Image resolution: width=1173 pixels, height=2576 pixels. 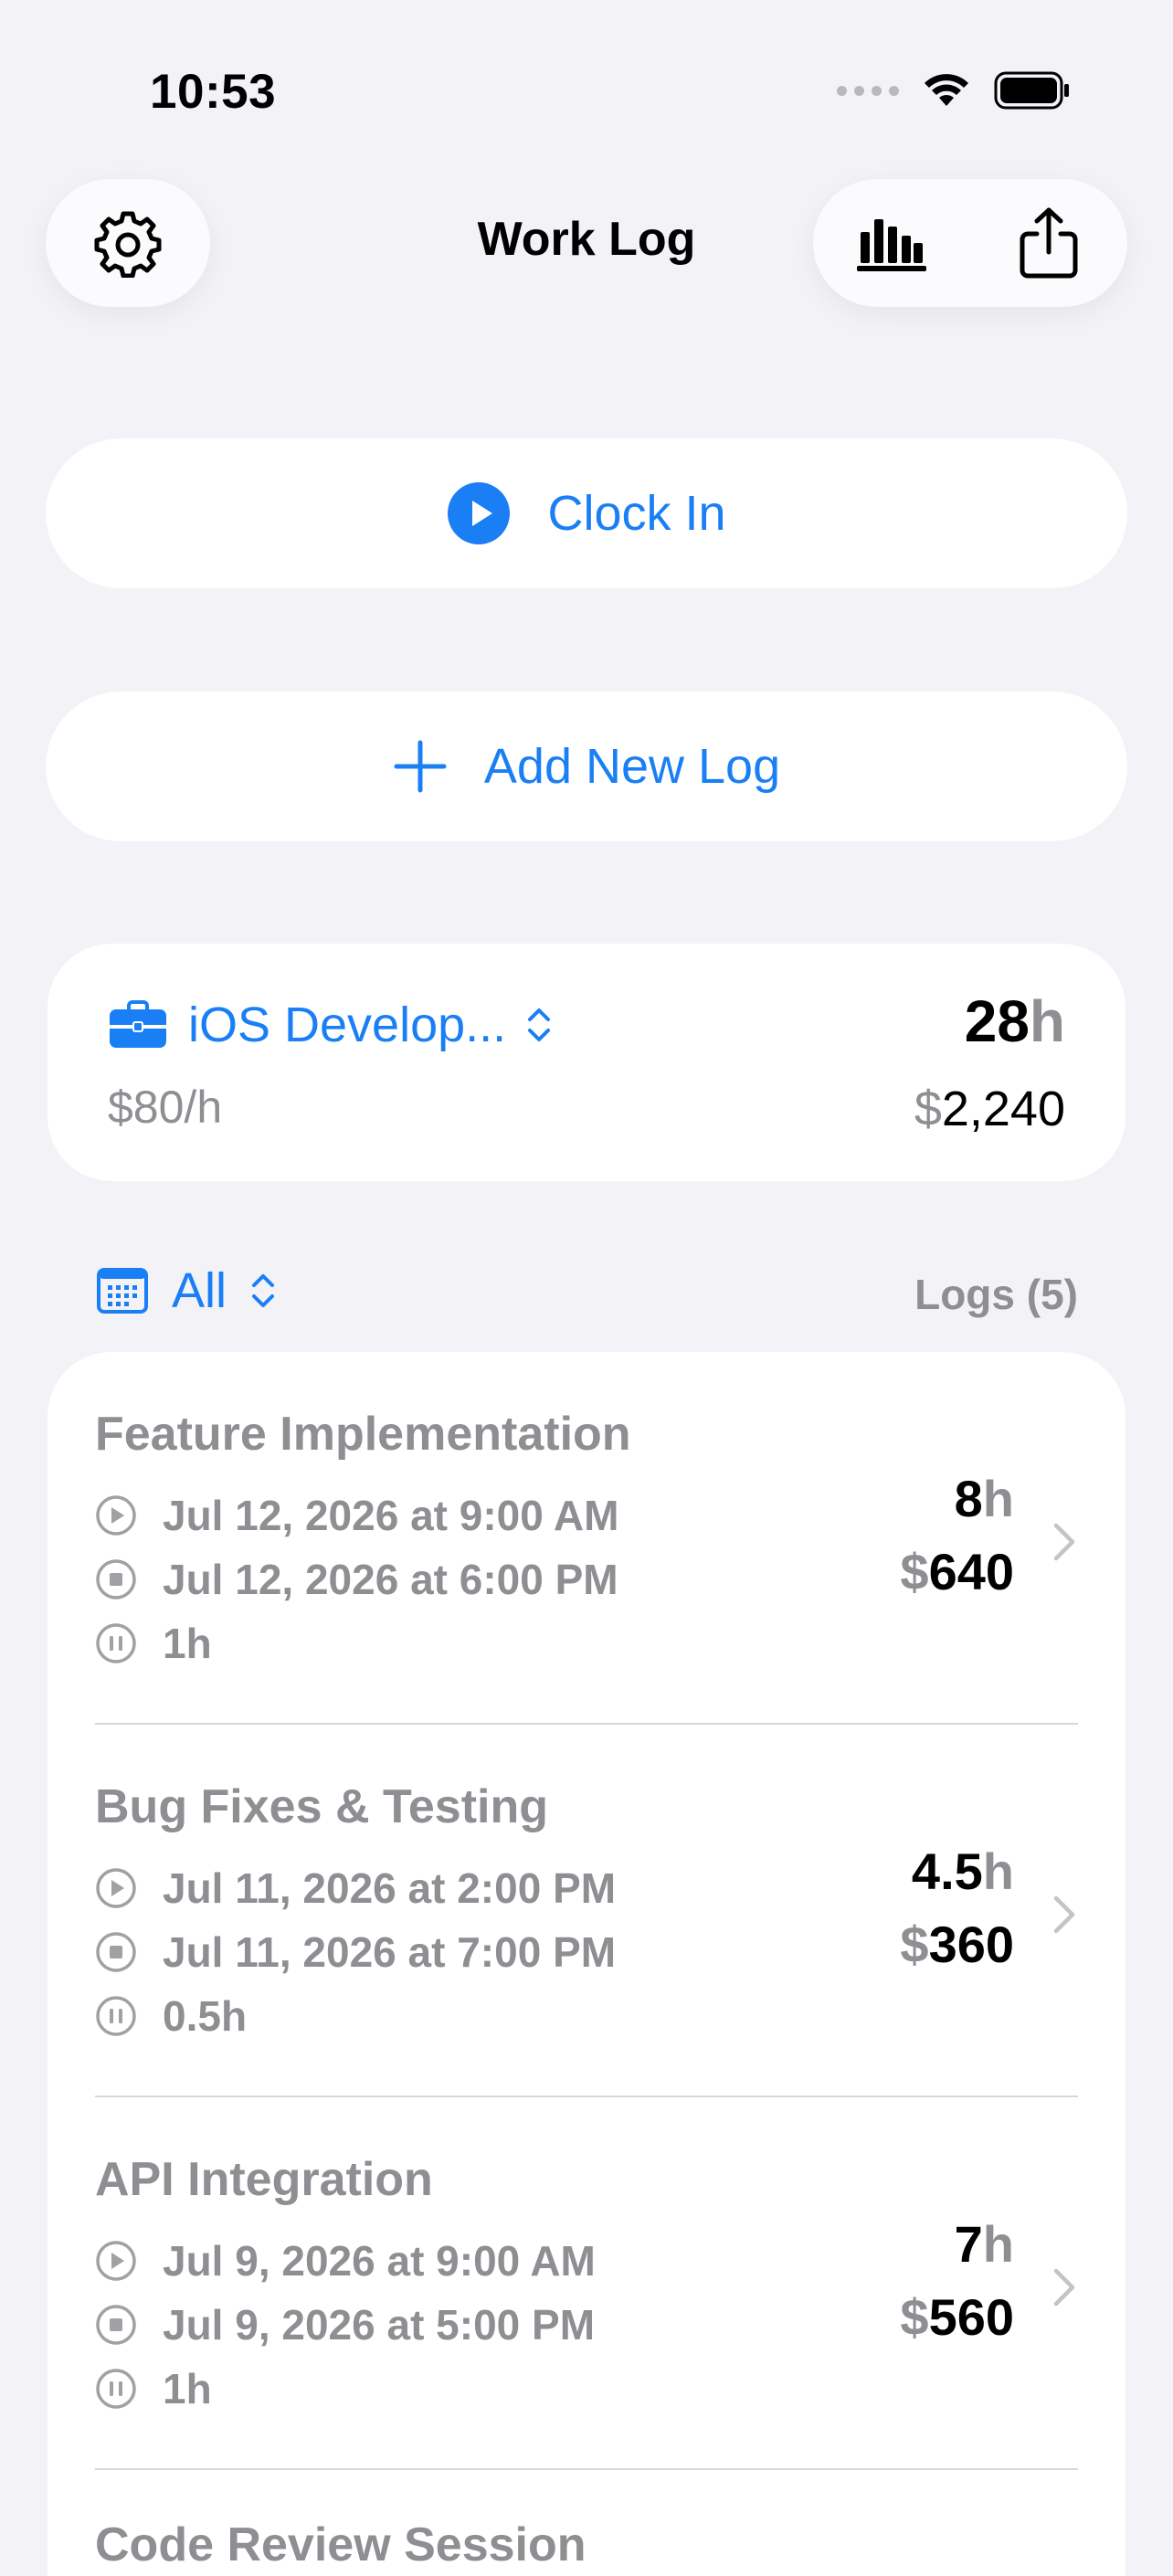 What do you see at coordinates (321, 1806) in the screenshot?
I see `log-title: Bug Fixes & Testing` at bounding box center [321, 1806].